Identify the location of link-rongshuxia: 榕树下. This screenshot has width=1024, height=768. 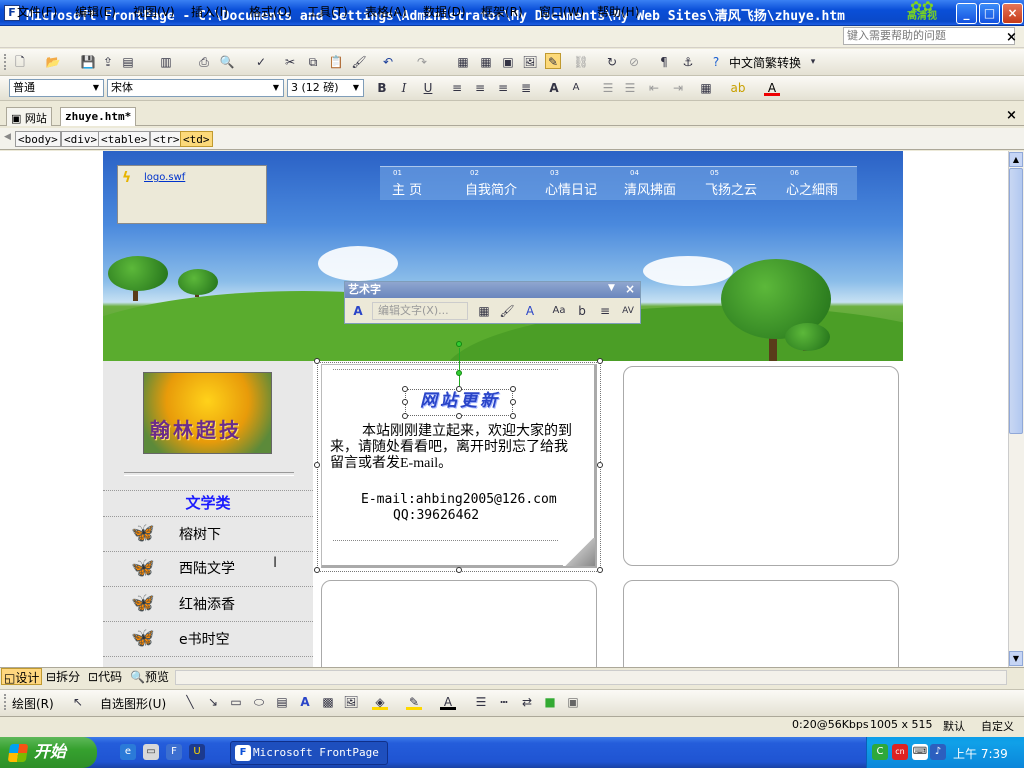
(200, 534).